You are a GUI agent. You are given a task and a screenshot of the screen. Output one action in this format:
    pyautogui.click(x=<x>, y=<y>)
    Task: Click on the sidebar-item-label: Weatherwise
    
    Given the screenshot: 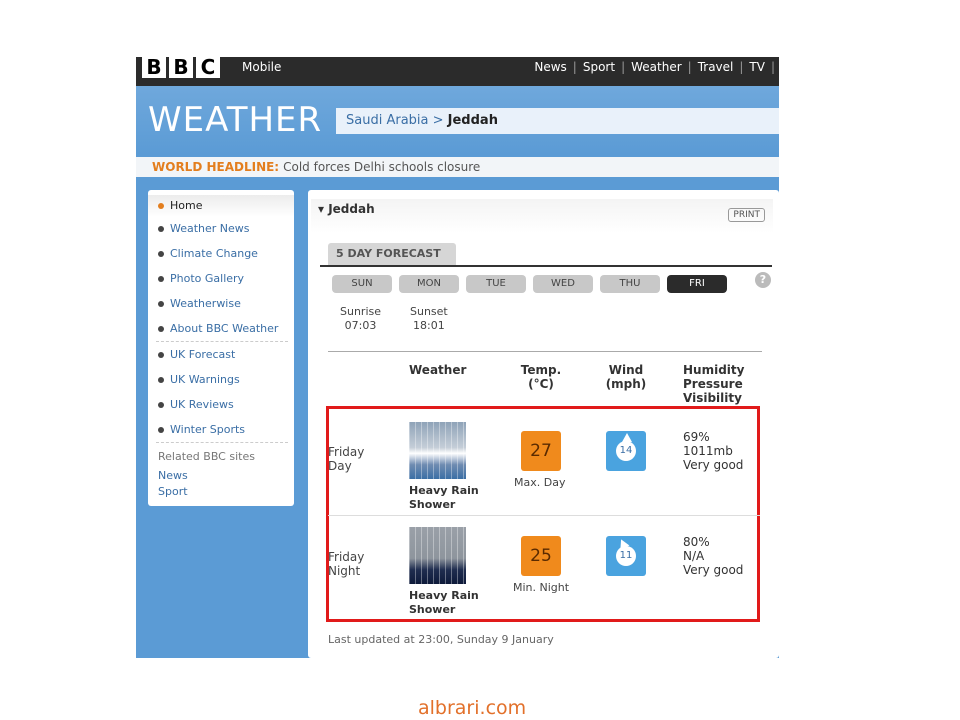 What is the action you would take?
    pyautogui.click(x=205, y=303)
    